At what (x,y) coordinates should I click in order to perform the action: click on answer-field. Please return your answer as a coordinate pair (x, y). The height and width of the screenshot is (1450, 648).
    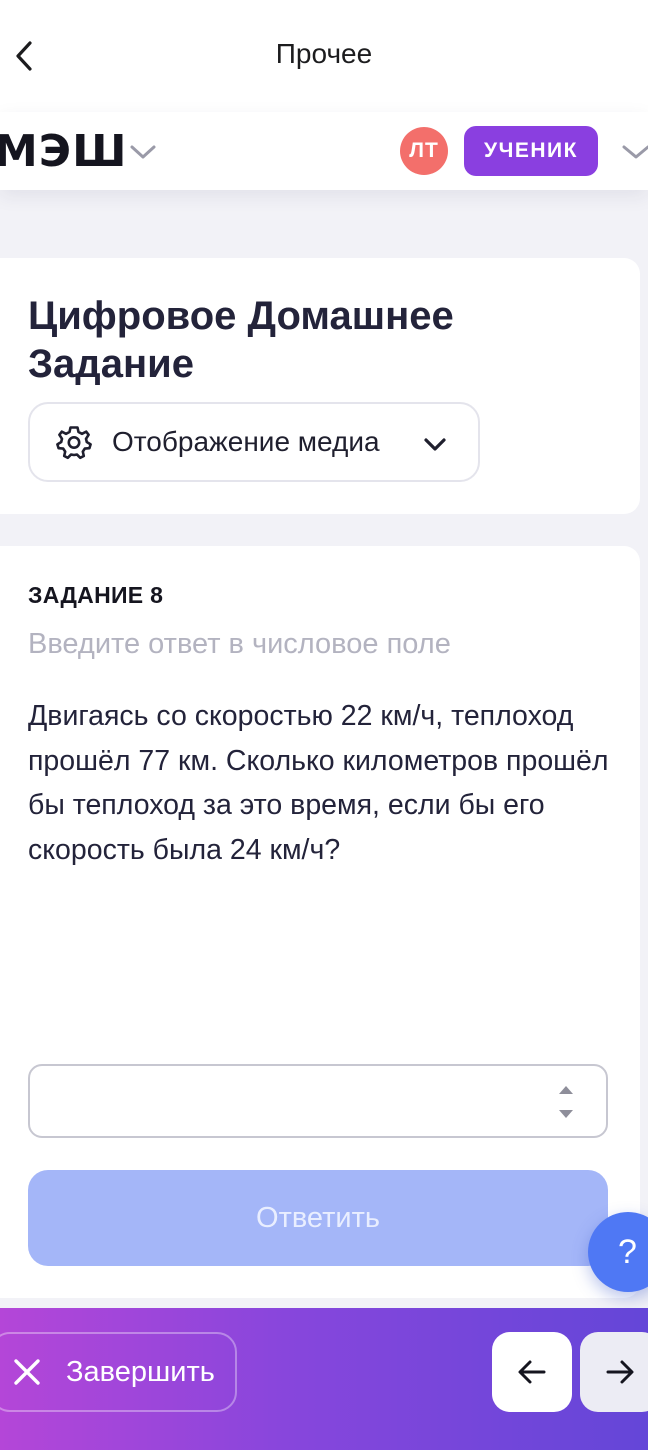
    Looking at the image, I should click on (318, 1101).